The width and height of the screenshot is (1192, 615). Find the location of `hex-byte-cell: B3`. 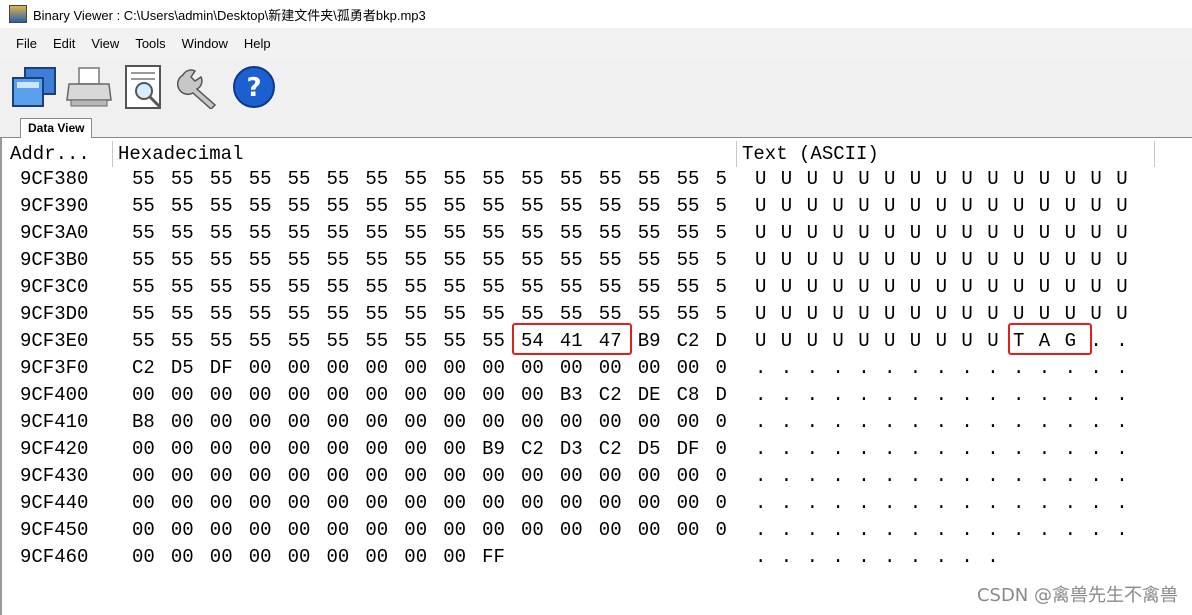

hex-byte-cell: B3 is located at coordinates (571, 395).